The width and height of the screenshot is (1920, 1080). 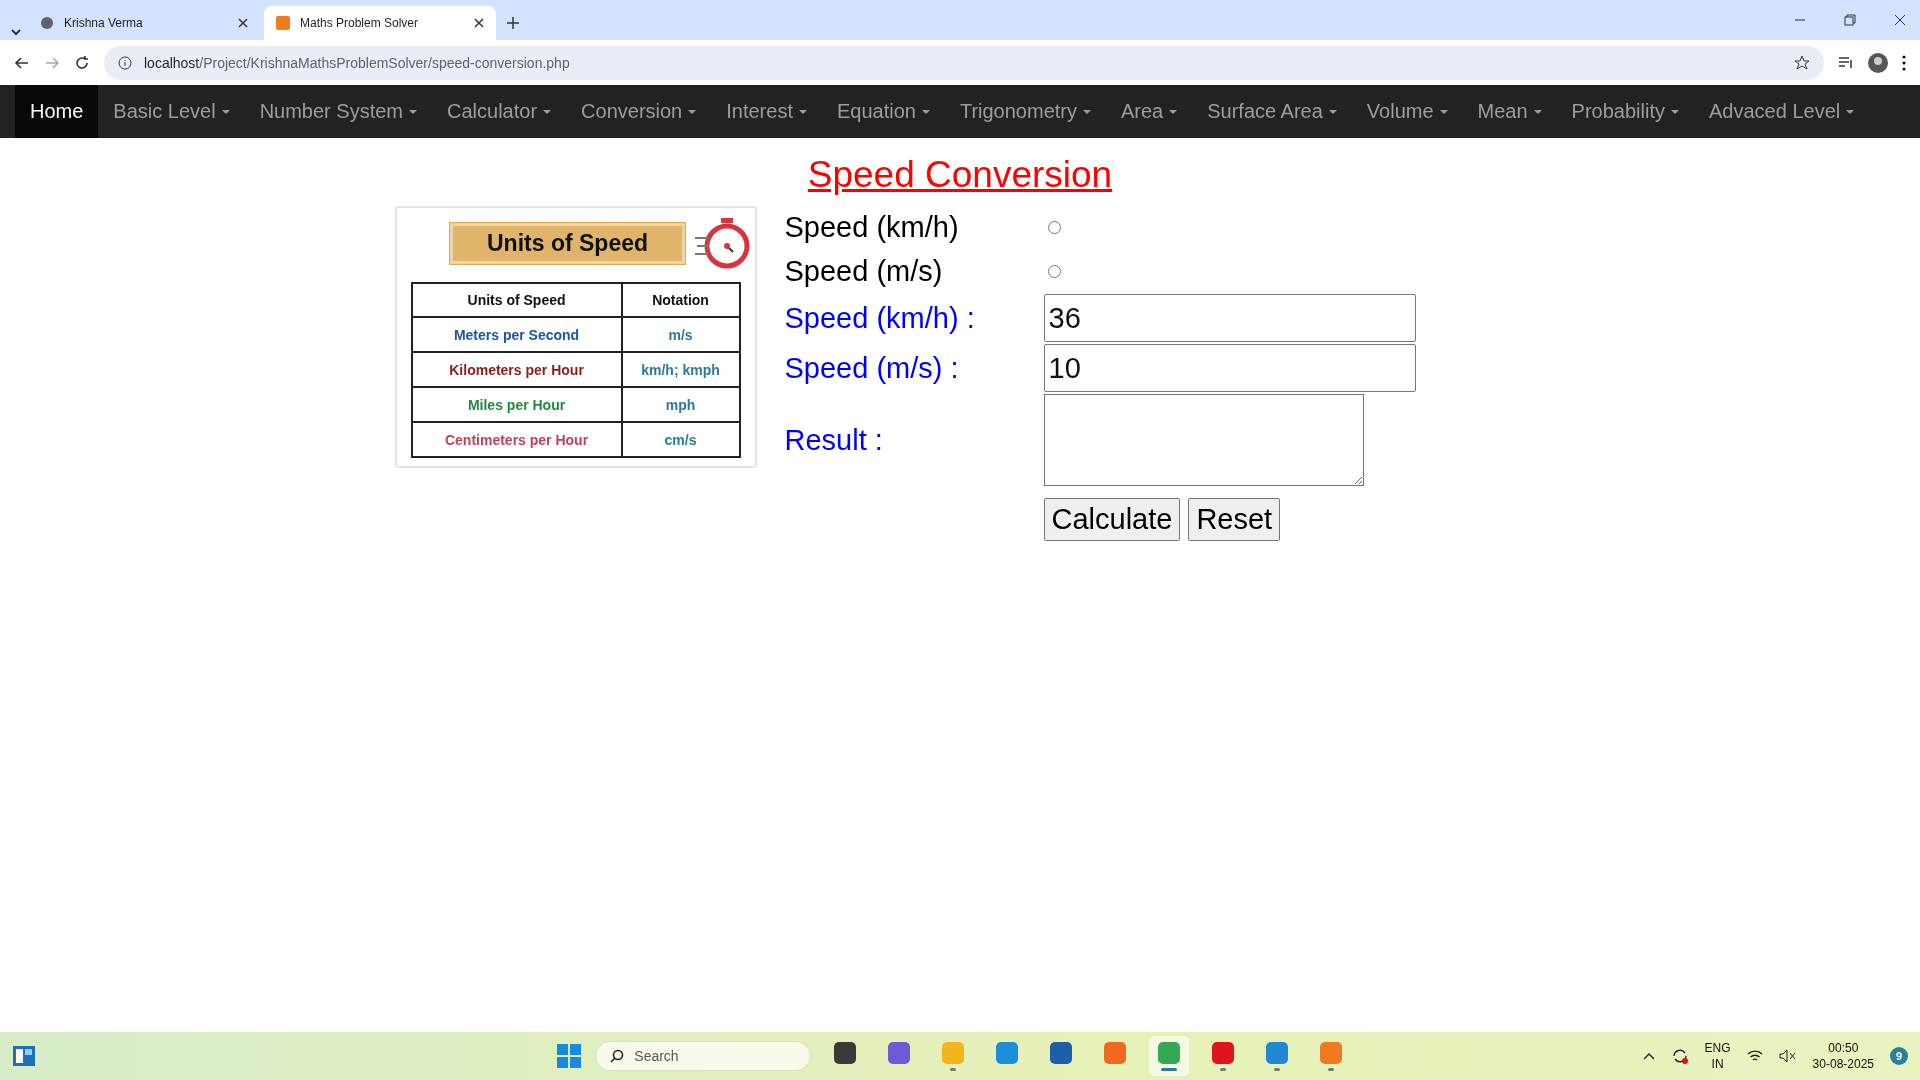 What do you see at coordinates (516, 334) in the screenshot?
I see `table-cell: Meters per Second` at bounding box center [516, 334].